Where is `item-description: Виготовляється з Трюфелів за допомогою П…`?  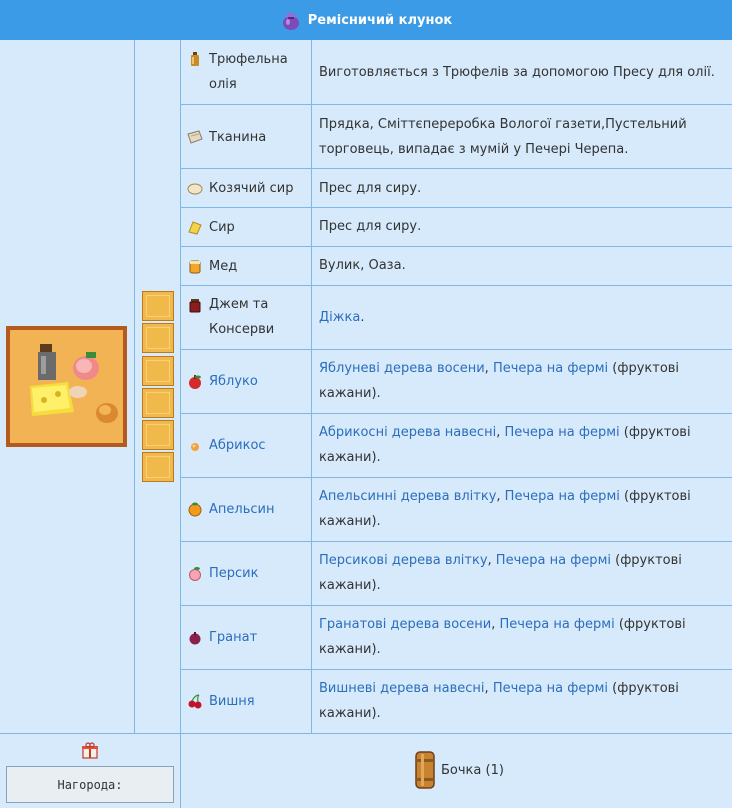 item-description: Виготовляється з Трюфелів за допомогою П… is located at coordinates (517, 72).